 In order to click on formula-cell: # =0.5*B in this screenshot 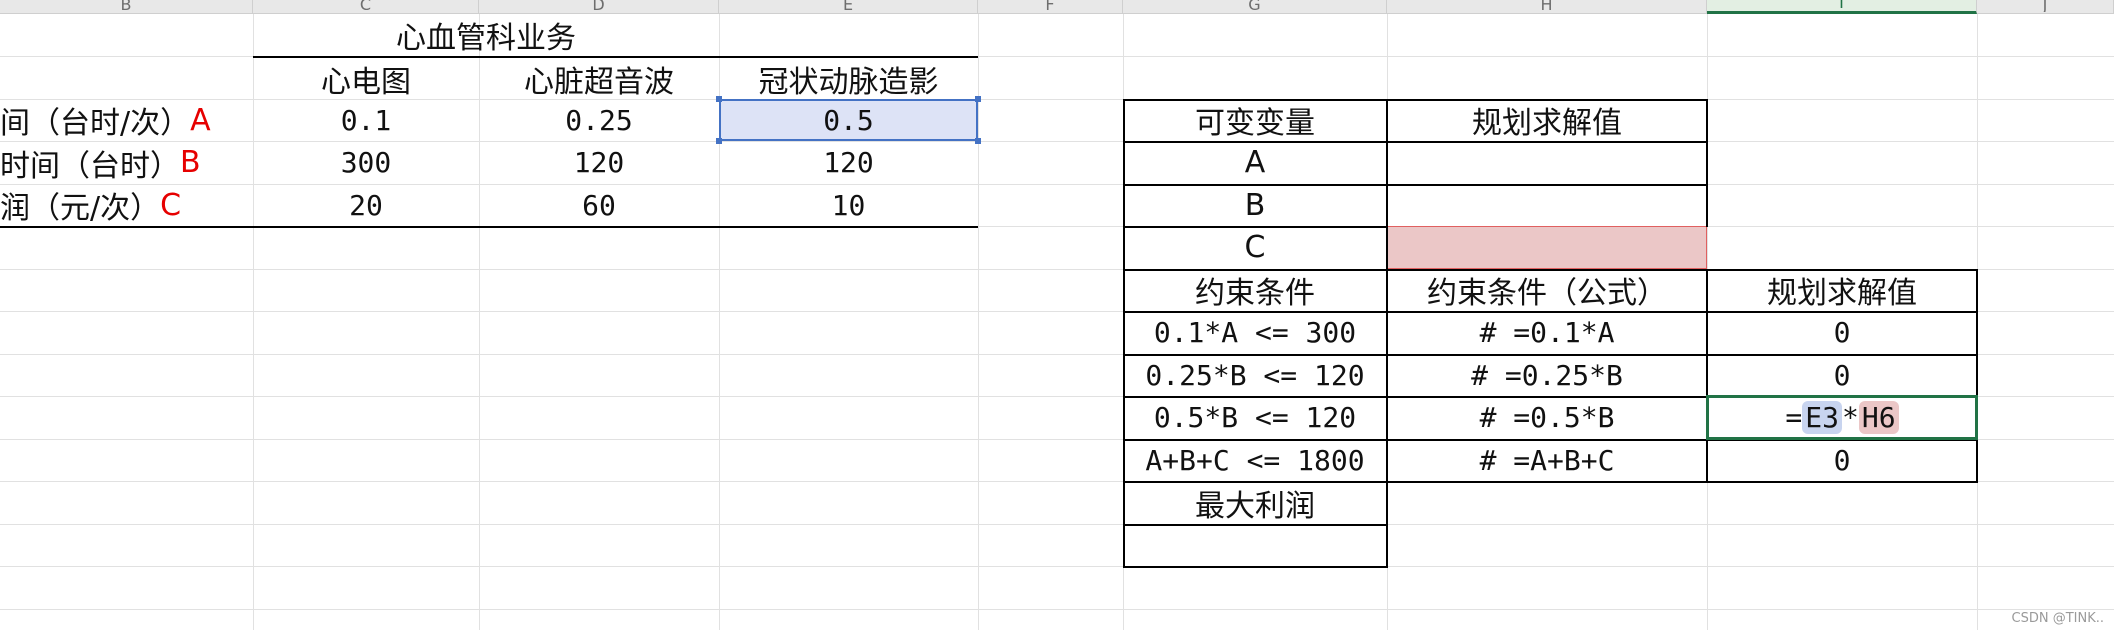, I will do `click(1547, 417)`.